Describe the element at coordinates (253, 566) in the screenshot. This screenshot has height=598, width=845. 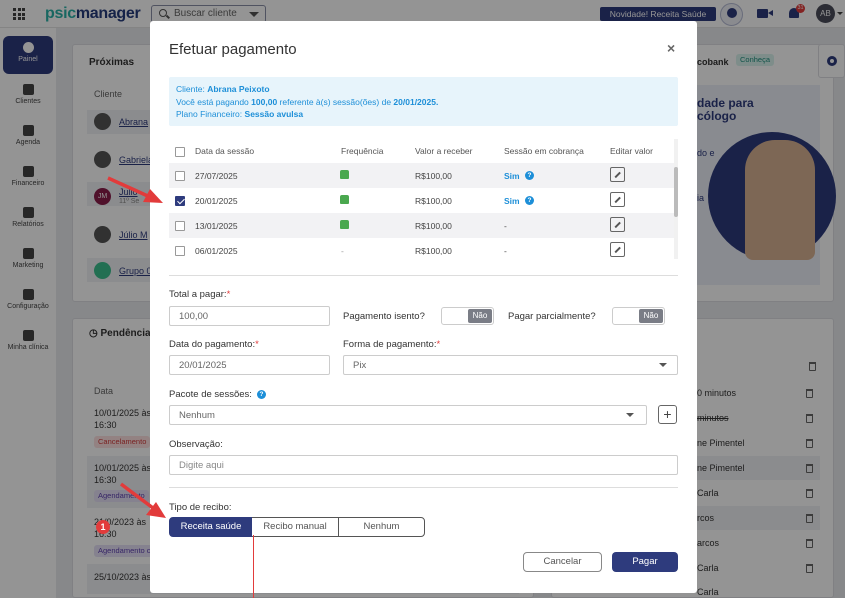
I see `annotation-guide-line` at that location.